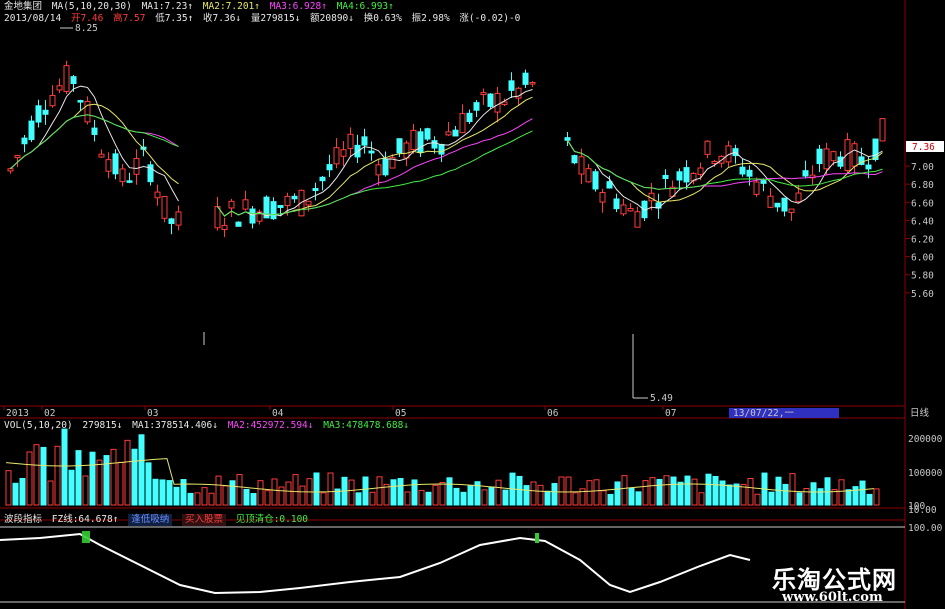  What do you see at coordinates (23, 519) in the screenshot?
I see `indicator-name: 波段指标` at bounding box center [23, 519].